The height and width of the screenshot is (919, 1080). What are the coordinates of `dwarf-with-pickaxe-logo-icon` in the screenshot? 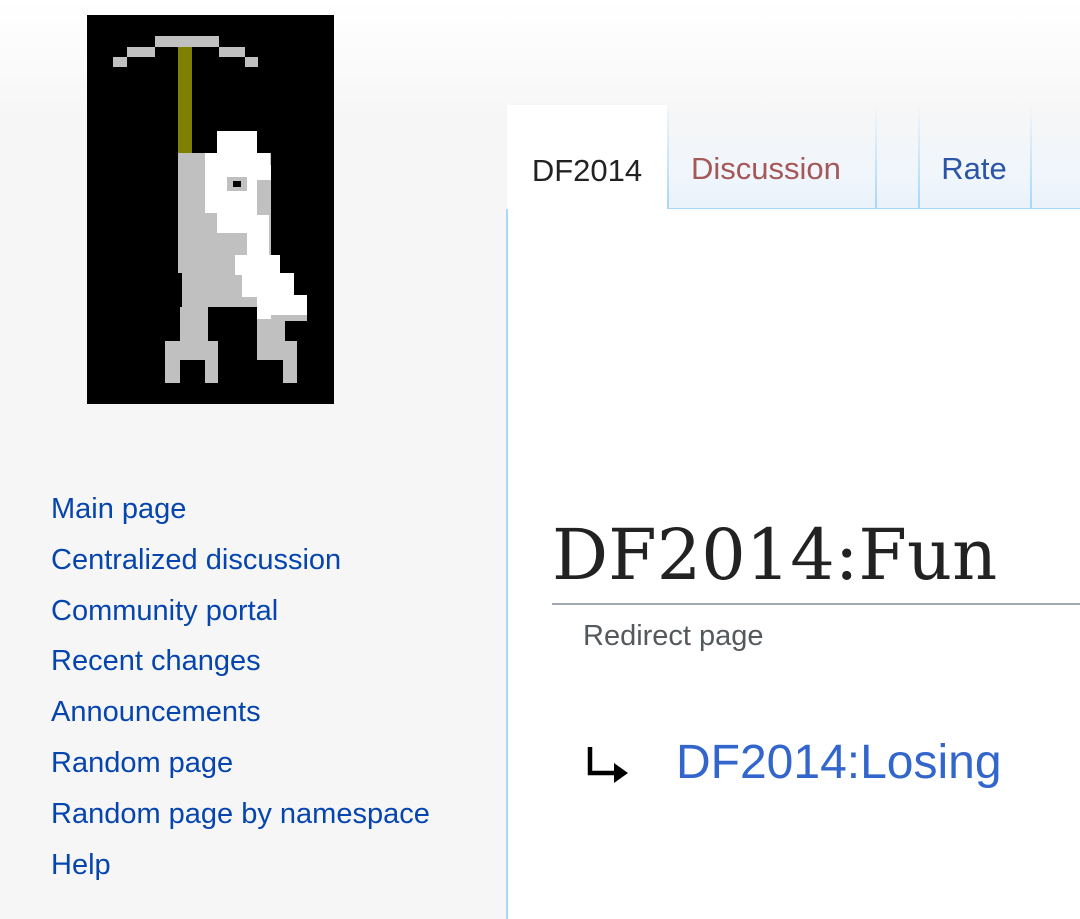 It's located at (210, 209).